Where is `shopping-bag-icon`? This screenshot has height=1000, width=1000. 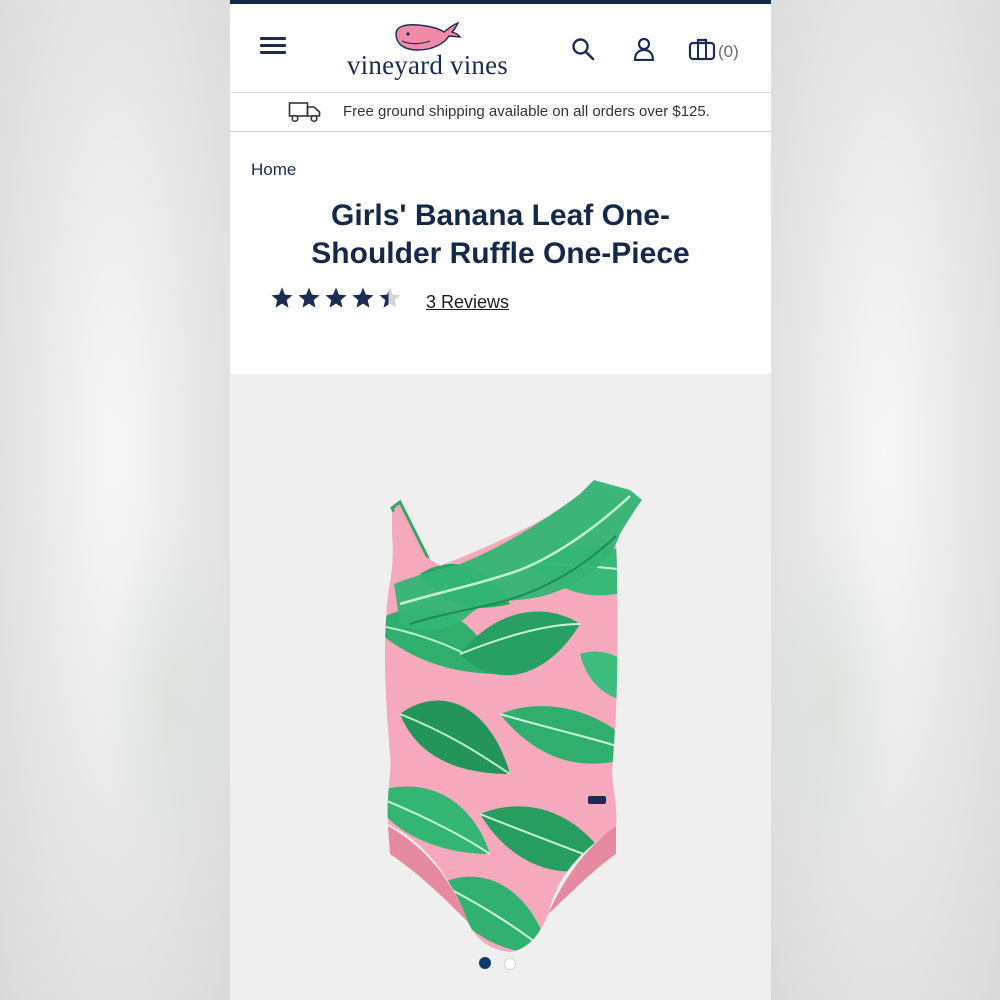
shopping-bag-icon is located at coordinates (702, 49).